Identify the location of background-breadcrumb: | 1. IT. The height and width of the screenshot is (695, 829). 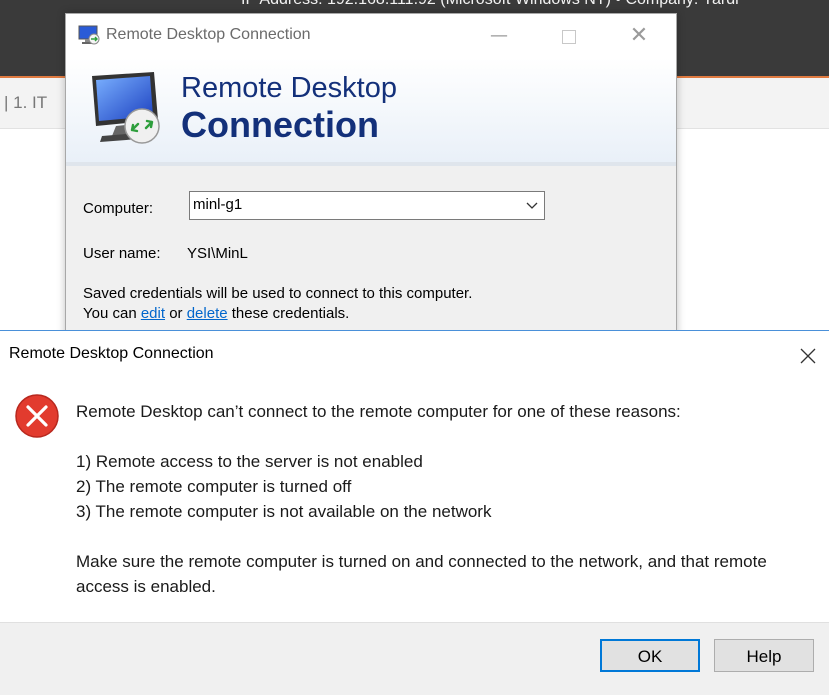
(26, 102).